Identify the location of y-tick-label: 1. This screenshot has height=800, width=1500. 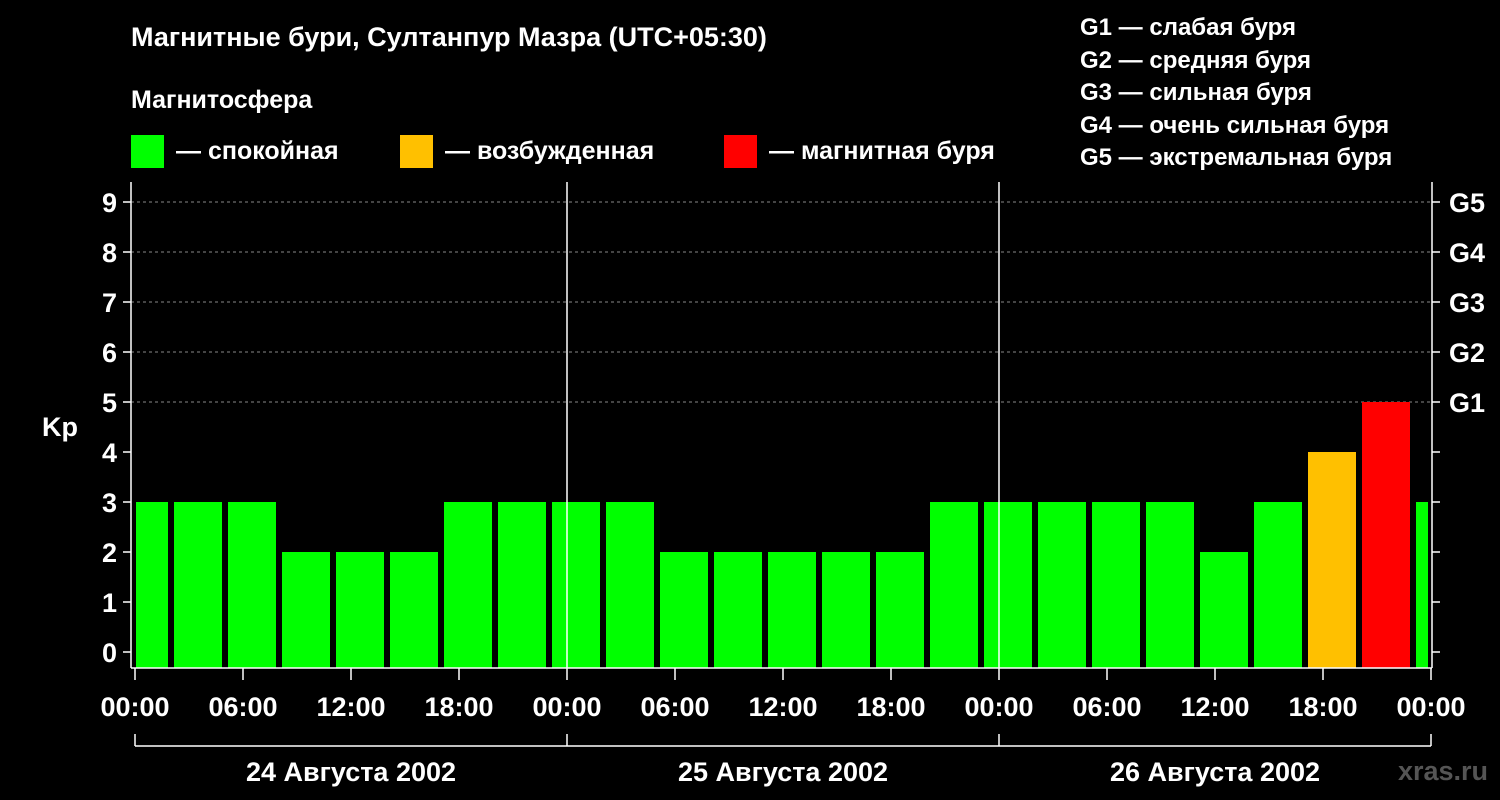
(109, 603).